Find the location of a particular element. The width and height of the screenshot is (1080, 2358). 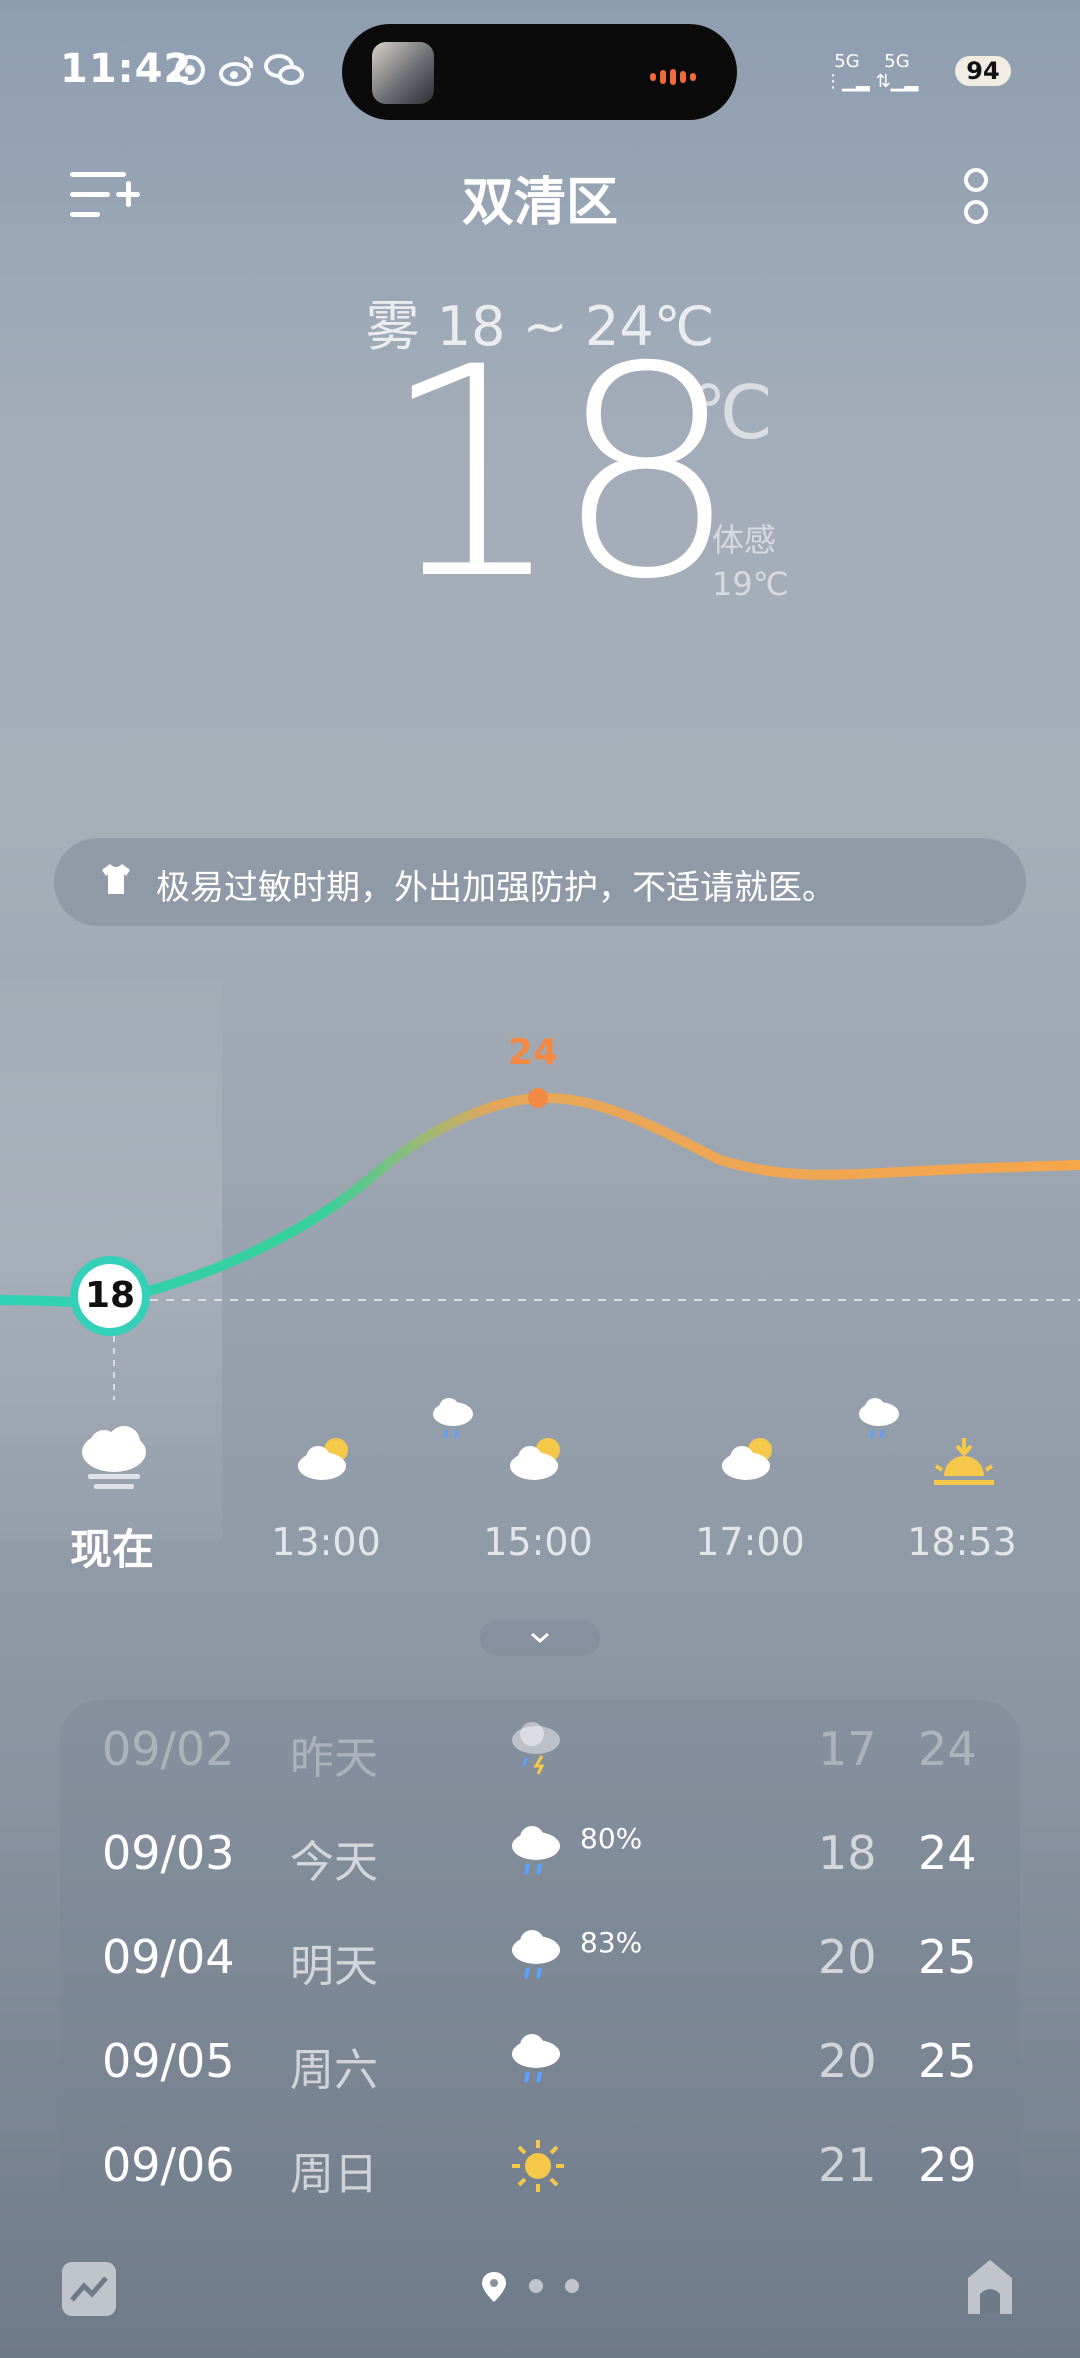

forecast-row: 09/02 昨天 17 24 is located at coordinates (540, 1750).